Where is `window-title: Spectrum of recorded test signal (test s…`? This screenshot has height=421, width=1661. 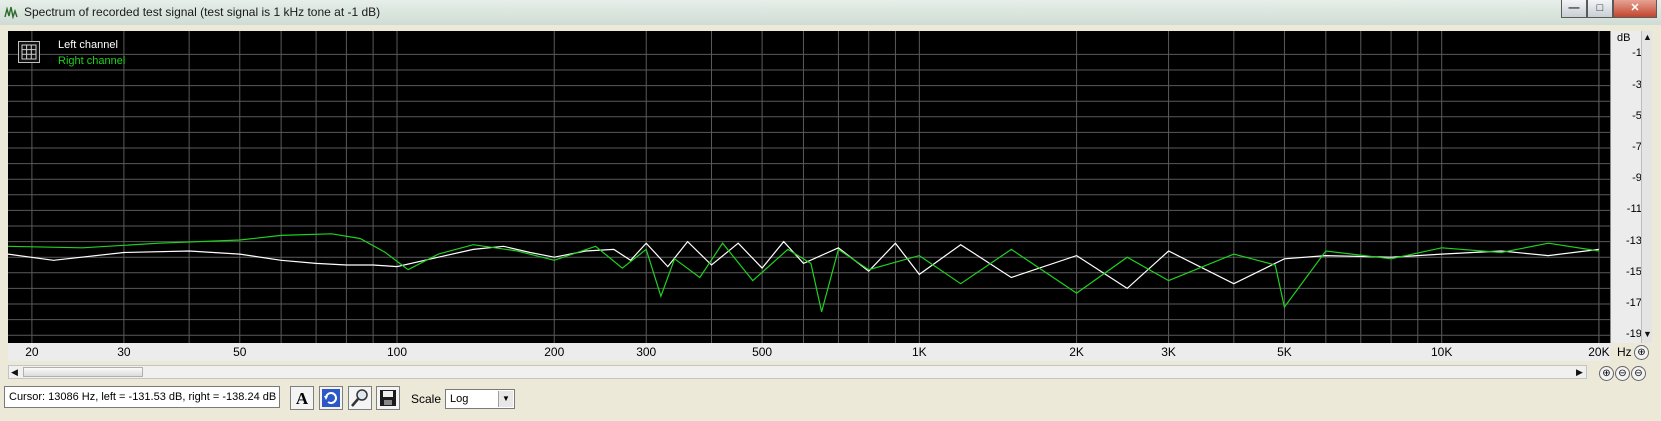
window-title: Spectrum of recorded test signal (test s… is located at coordinates (202, 12).